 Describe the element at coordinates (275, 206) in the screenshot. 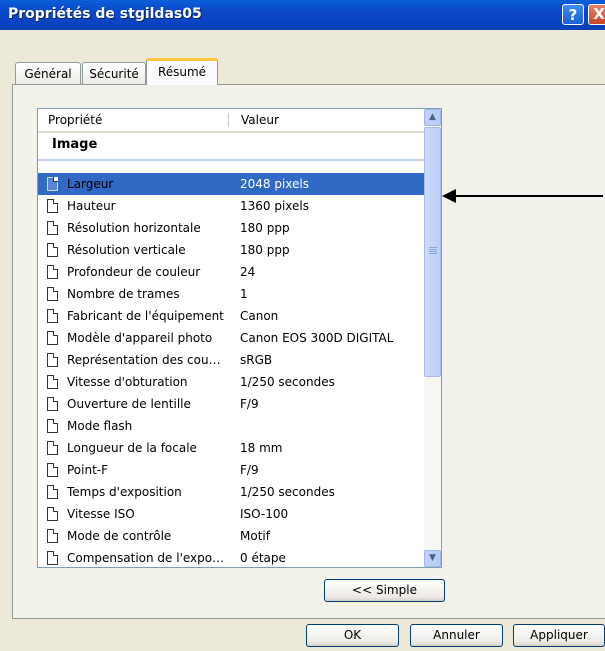

I see `property-value: 1360 pixels` at that location.